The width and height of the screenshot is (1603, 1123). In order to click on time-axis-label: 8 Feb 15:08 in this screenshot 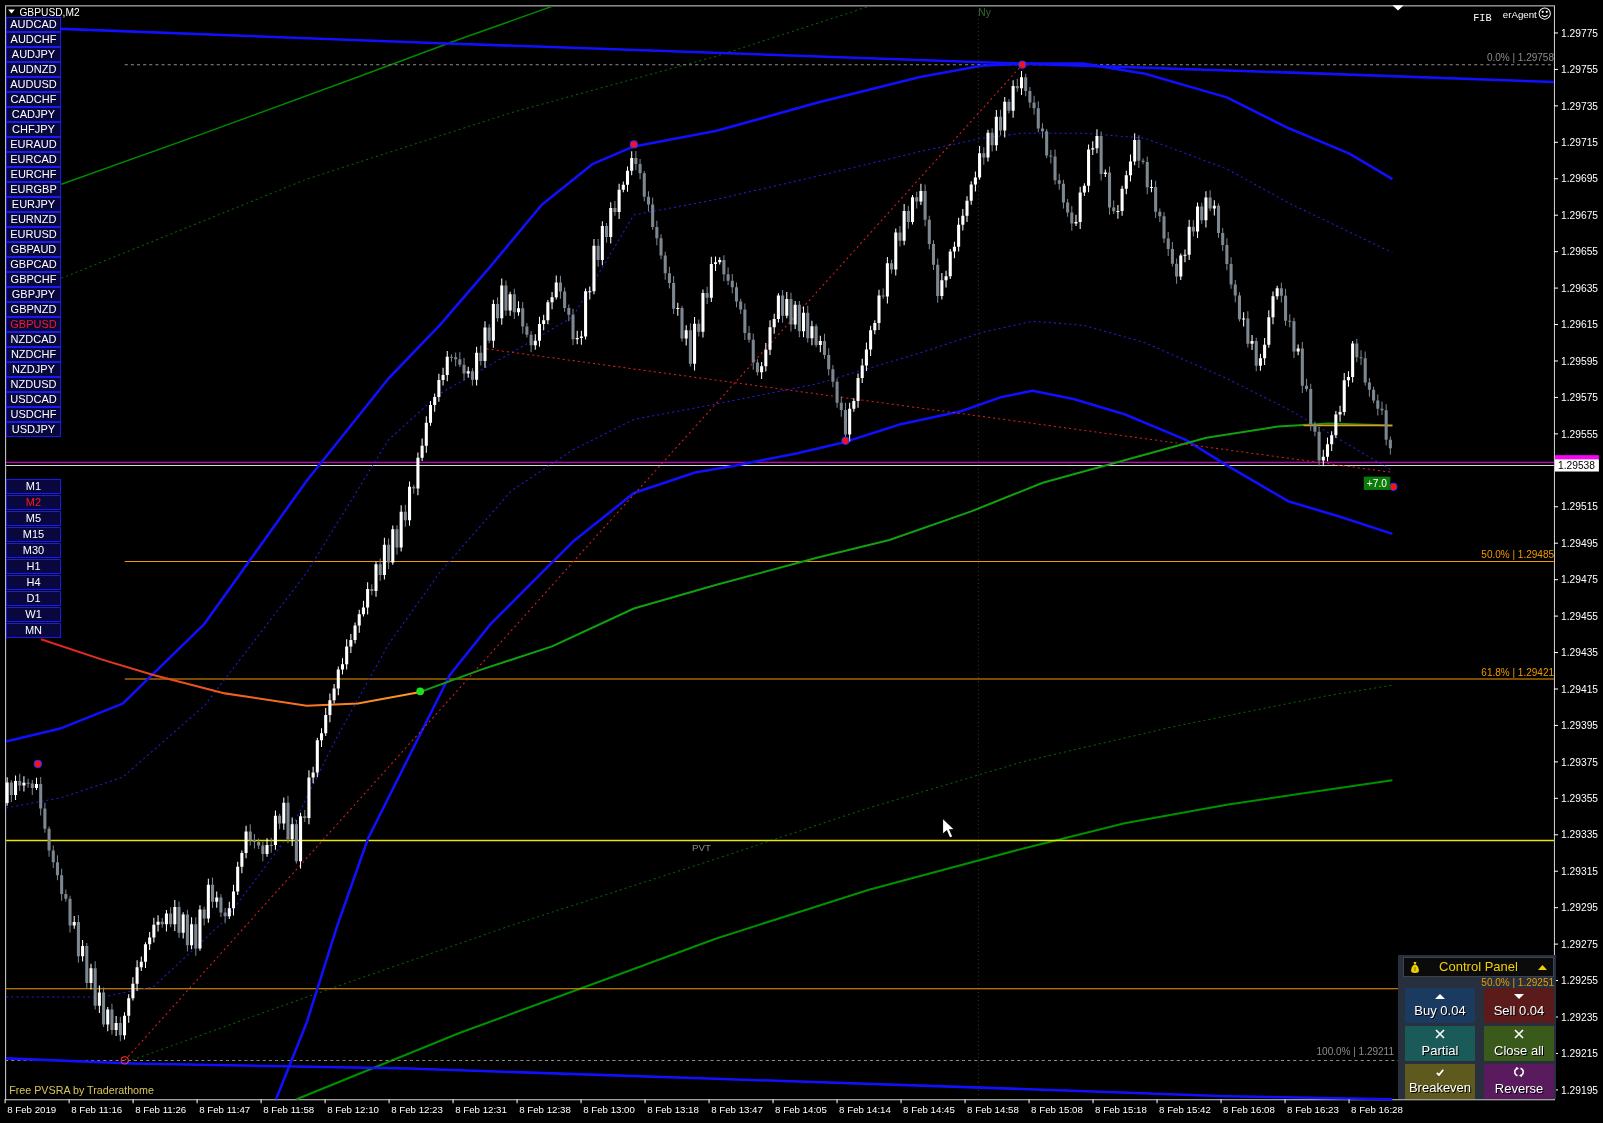, I will do `click(1057, 1109)`.